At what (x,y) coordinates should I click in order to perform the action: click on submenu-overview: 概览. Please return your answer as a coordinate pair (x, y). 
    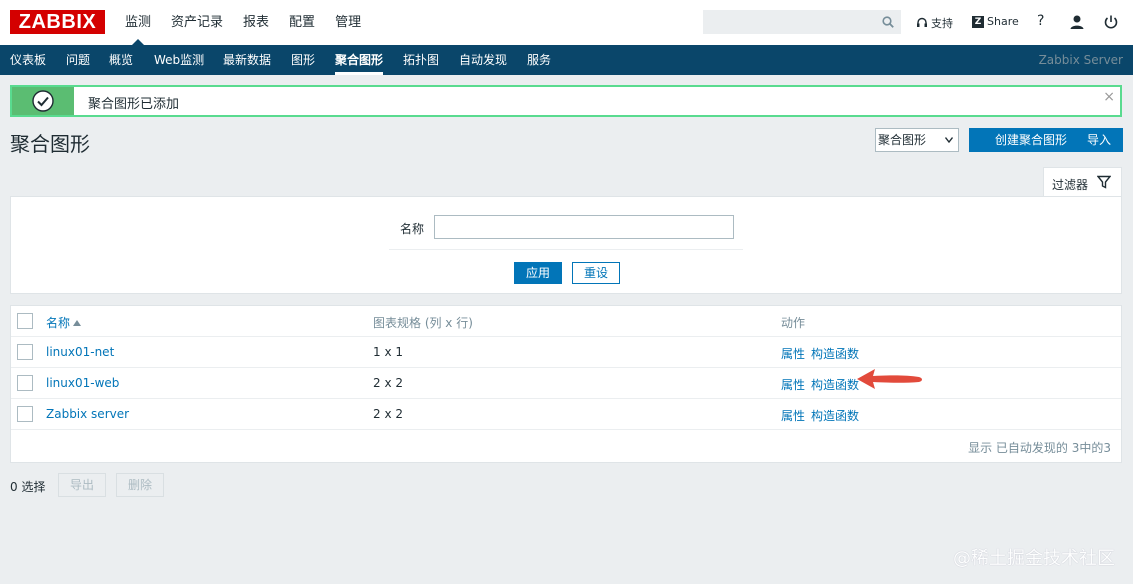
    Looking at the image, I should click on (121, 60).